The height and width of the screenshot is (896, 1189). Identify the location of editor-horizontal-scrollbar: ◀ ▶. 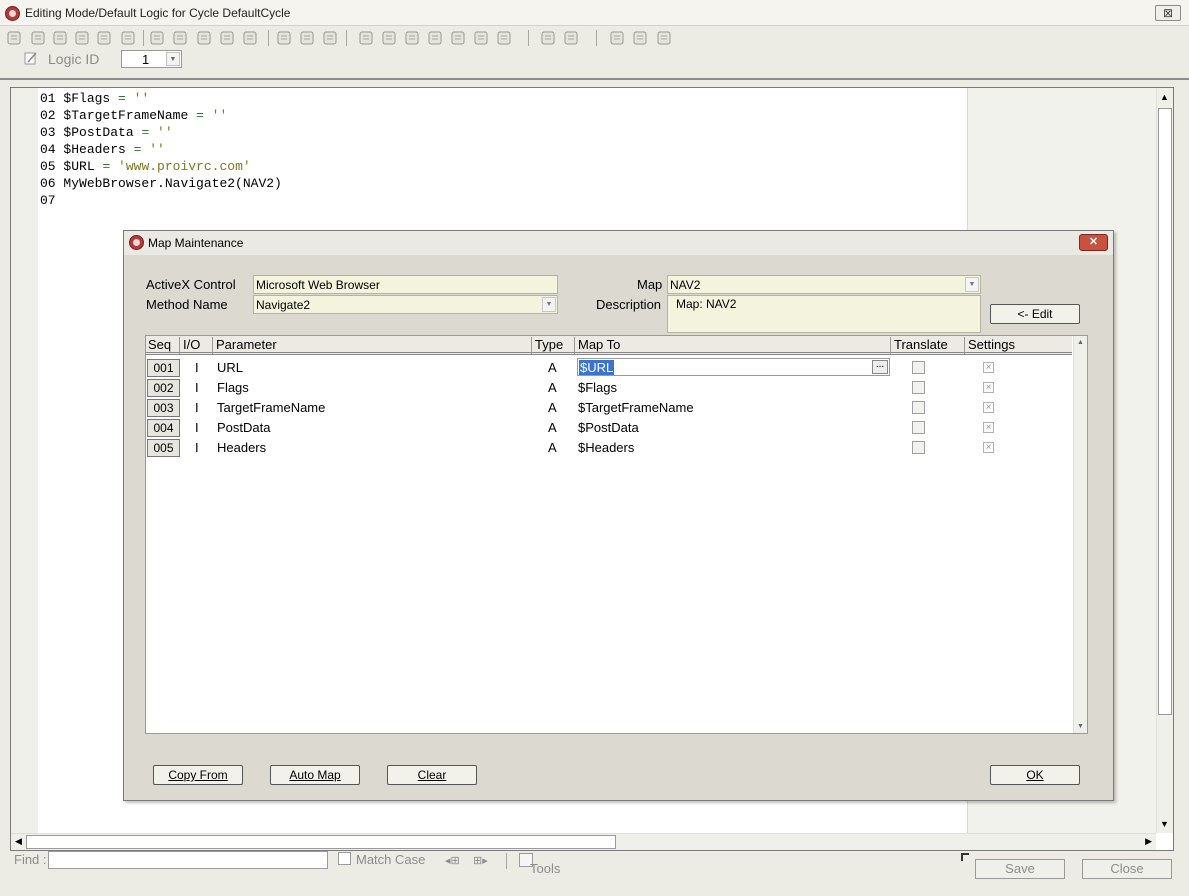
(583, 841).